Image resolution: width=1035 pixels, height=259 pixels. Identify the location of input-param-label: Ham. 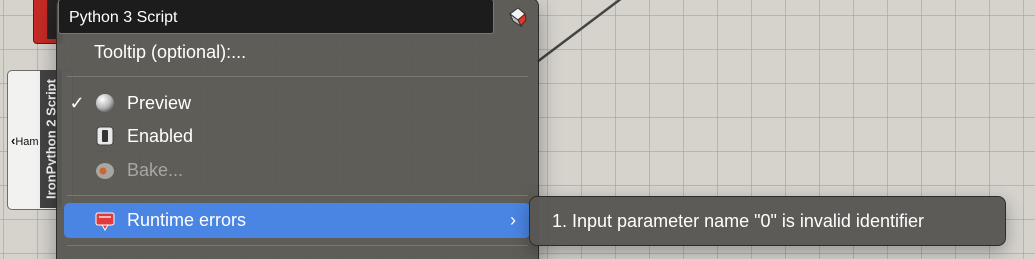
(27, 142).